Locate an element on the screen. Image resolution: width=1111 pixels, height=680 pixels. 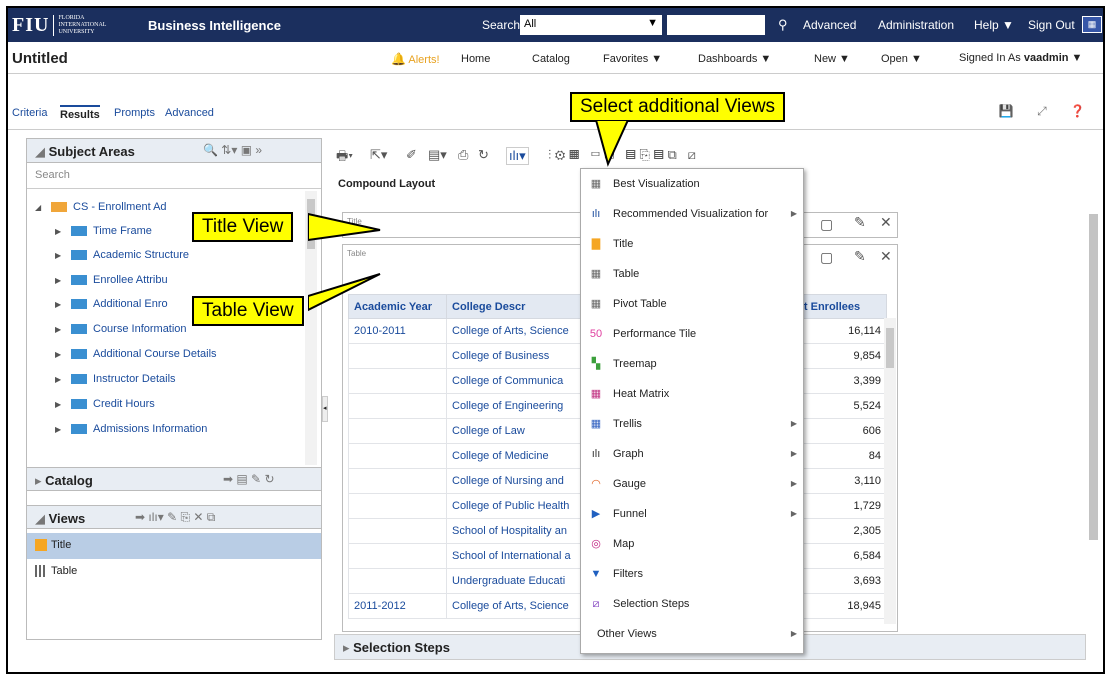
menu-item-funnel: ▶ Funnel ▶ is located at coordinates (692, 514).